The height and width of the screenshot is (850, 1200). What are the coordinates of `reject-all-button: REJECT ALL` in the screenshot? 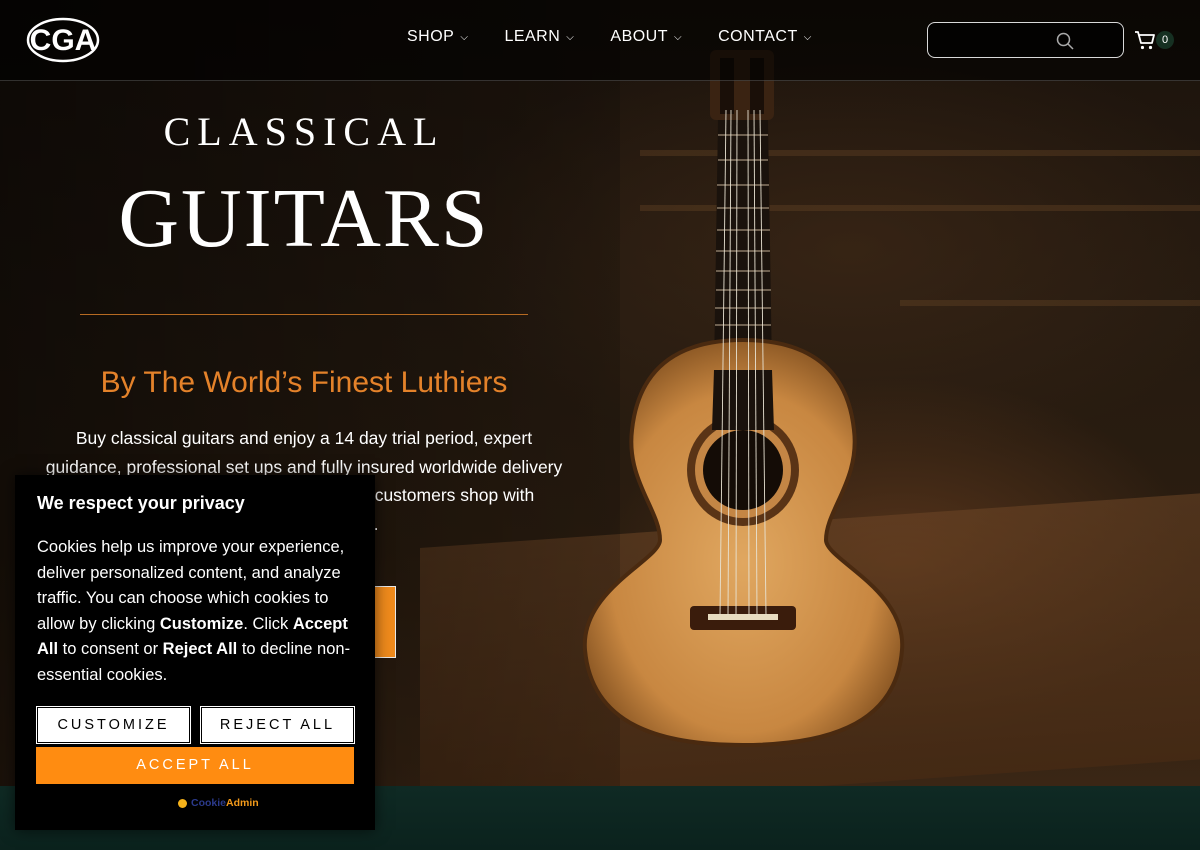 It's located at (277, 725).